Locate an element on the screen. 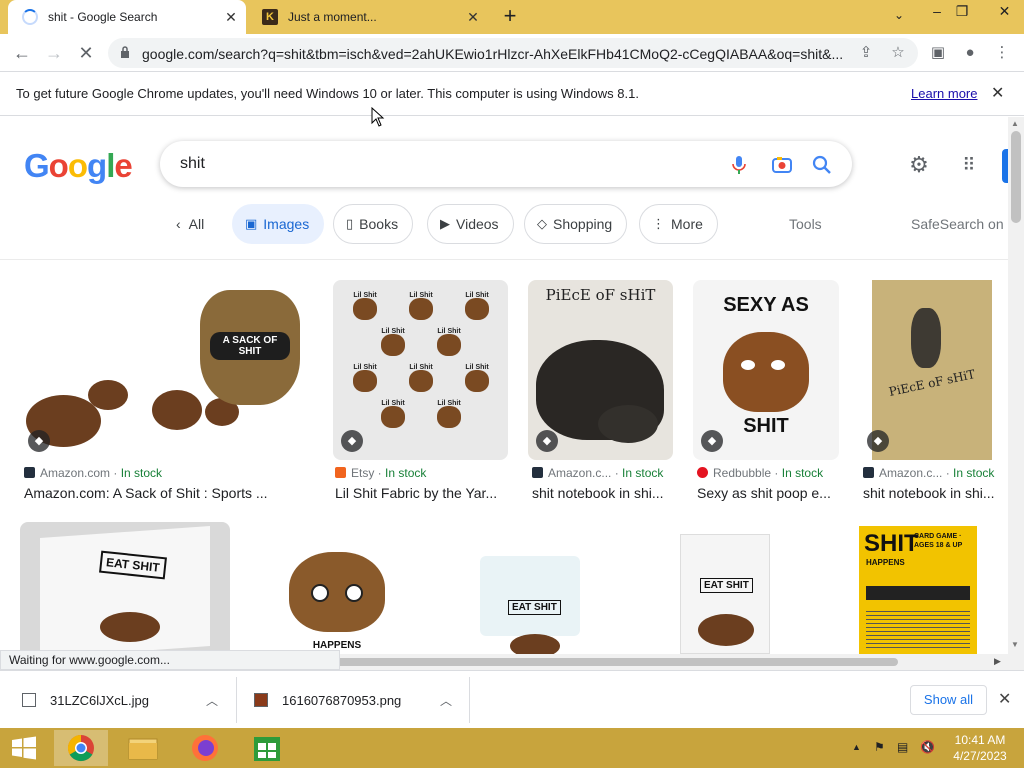  close-shelf-icon: ✕ is located at coordinates (1004, 699).